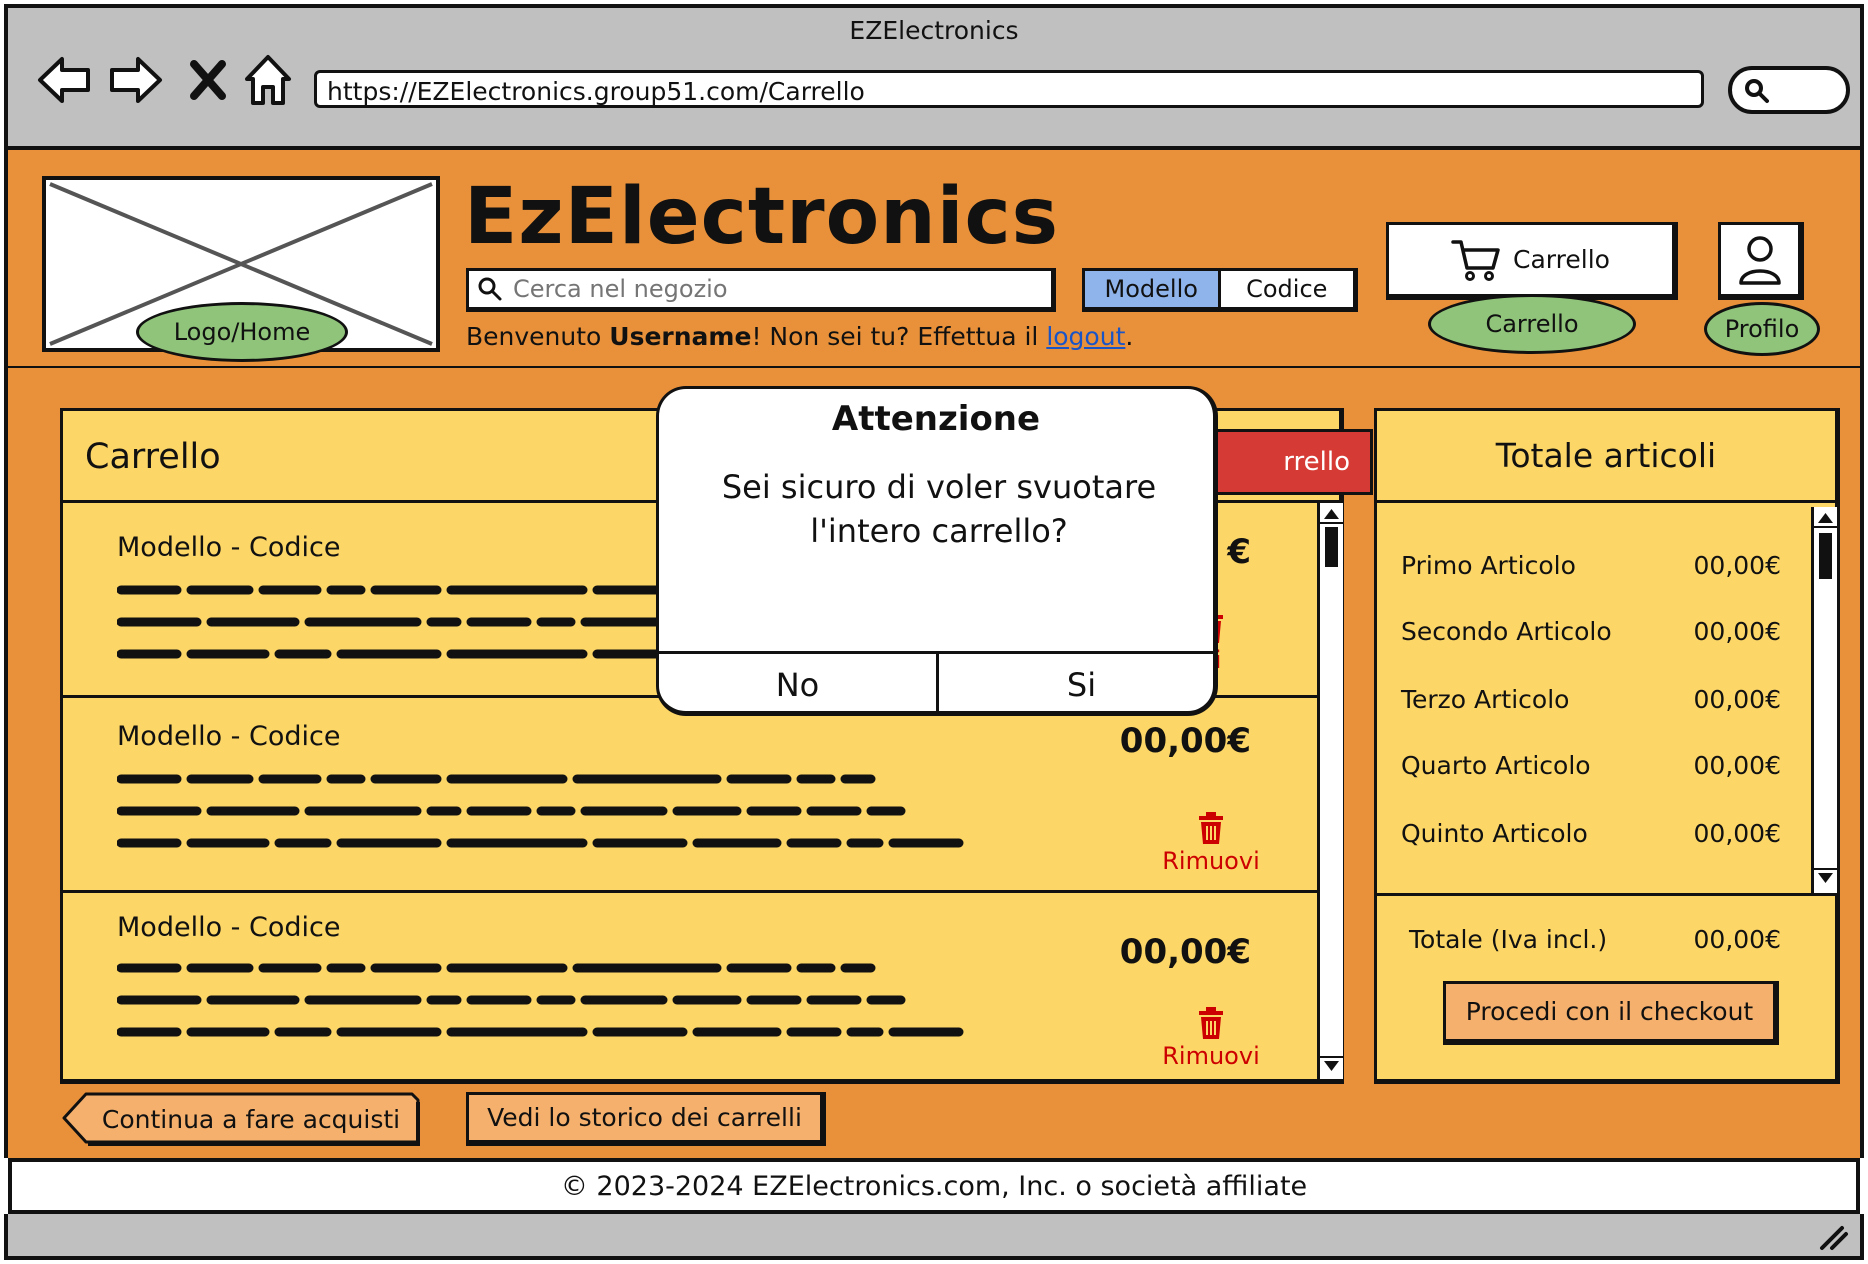 The height and width of the screenshot is (1264, 1868). I want to click on back-arrow-icon, so click(64, 80).